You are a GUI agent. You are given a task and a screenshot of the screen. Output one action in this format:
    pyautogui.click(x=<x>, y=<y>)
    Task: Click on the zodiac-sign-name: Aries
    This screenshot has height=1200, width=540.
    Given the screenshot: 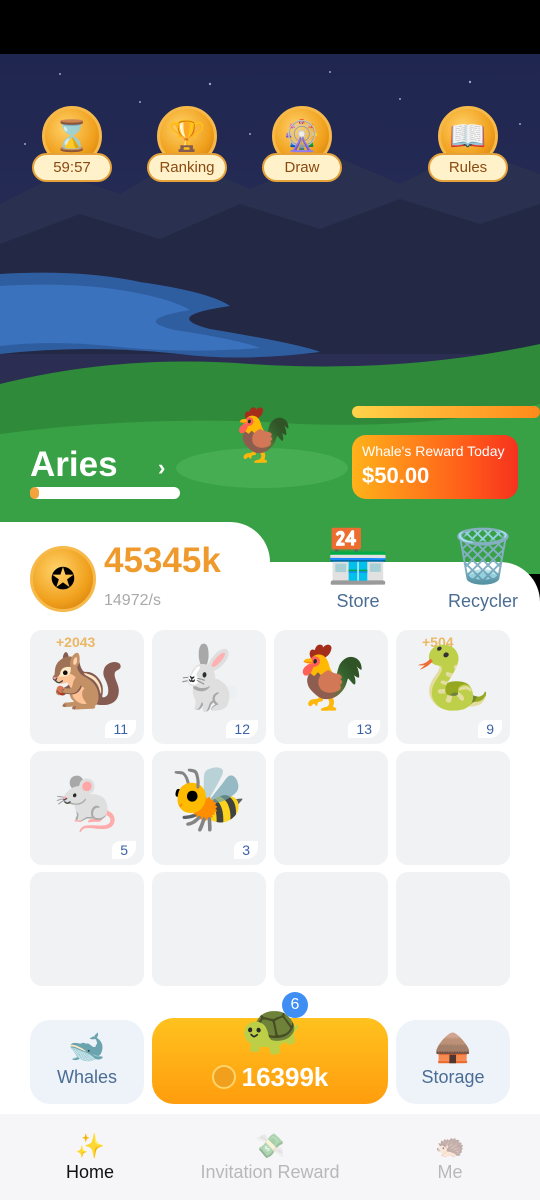 What is the action you would take?
    pyautogui.click(x=74, y=465)
    